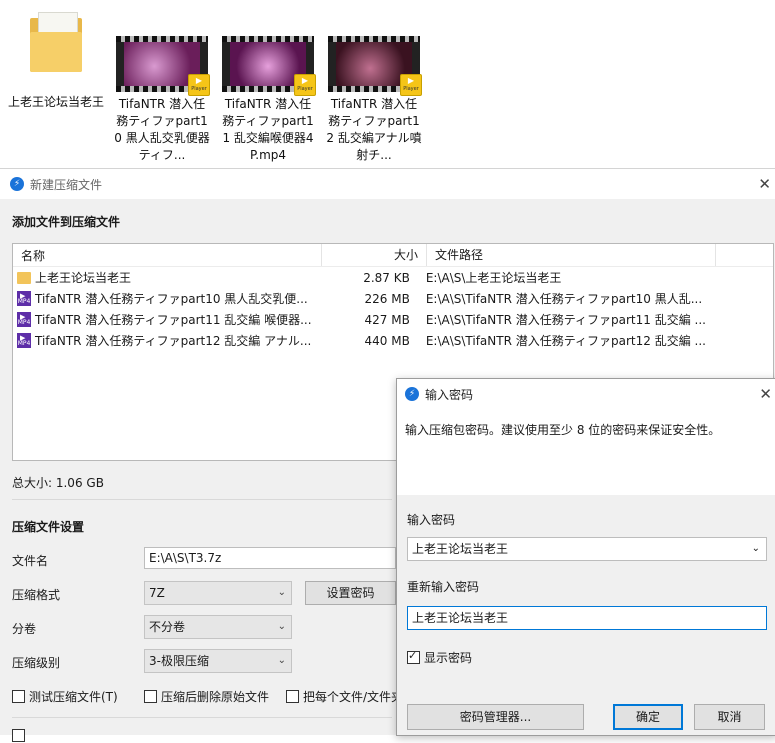 The image size is (775, 743). Describe the element at coordinates (387, 319) in the screenshot. I see `file-size: 427 MB` at that location.